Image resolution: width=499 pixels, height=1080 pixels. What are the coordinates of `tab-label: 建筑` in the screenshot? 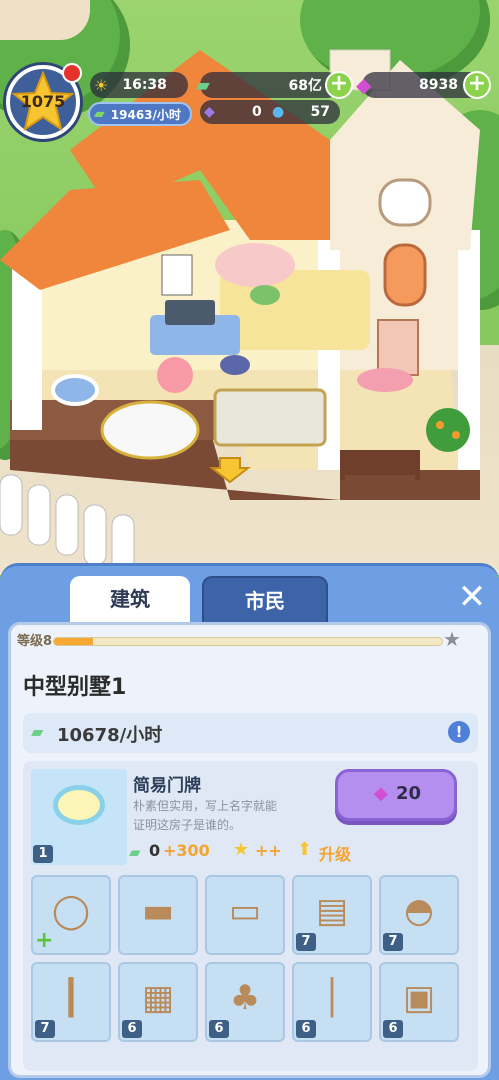 It's located at (130, 599).